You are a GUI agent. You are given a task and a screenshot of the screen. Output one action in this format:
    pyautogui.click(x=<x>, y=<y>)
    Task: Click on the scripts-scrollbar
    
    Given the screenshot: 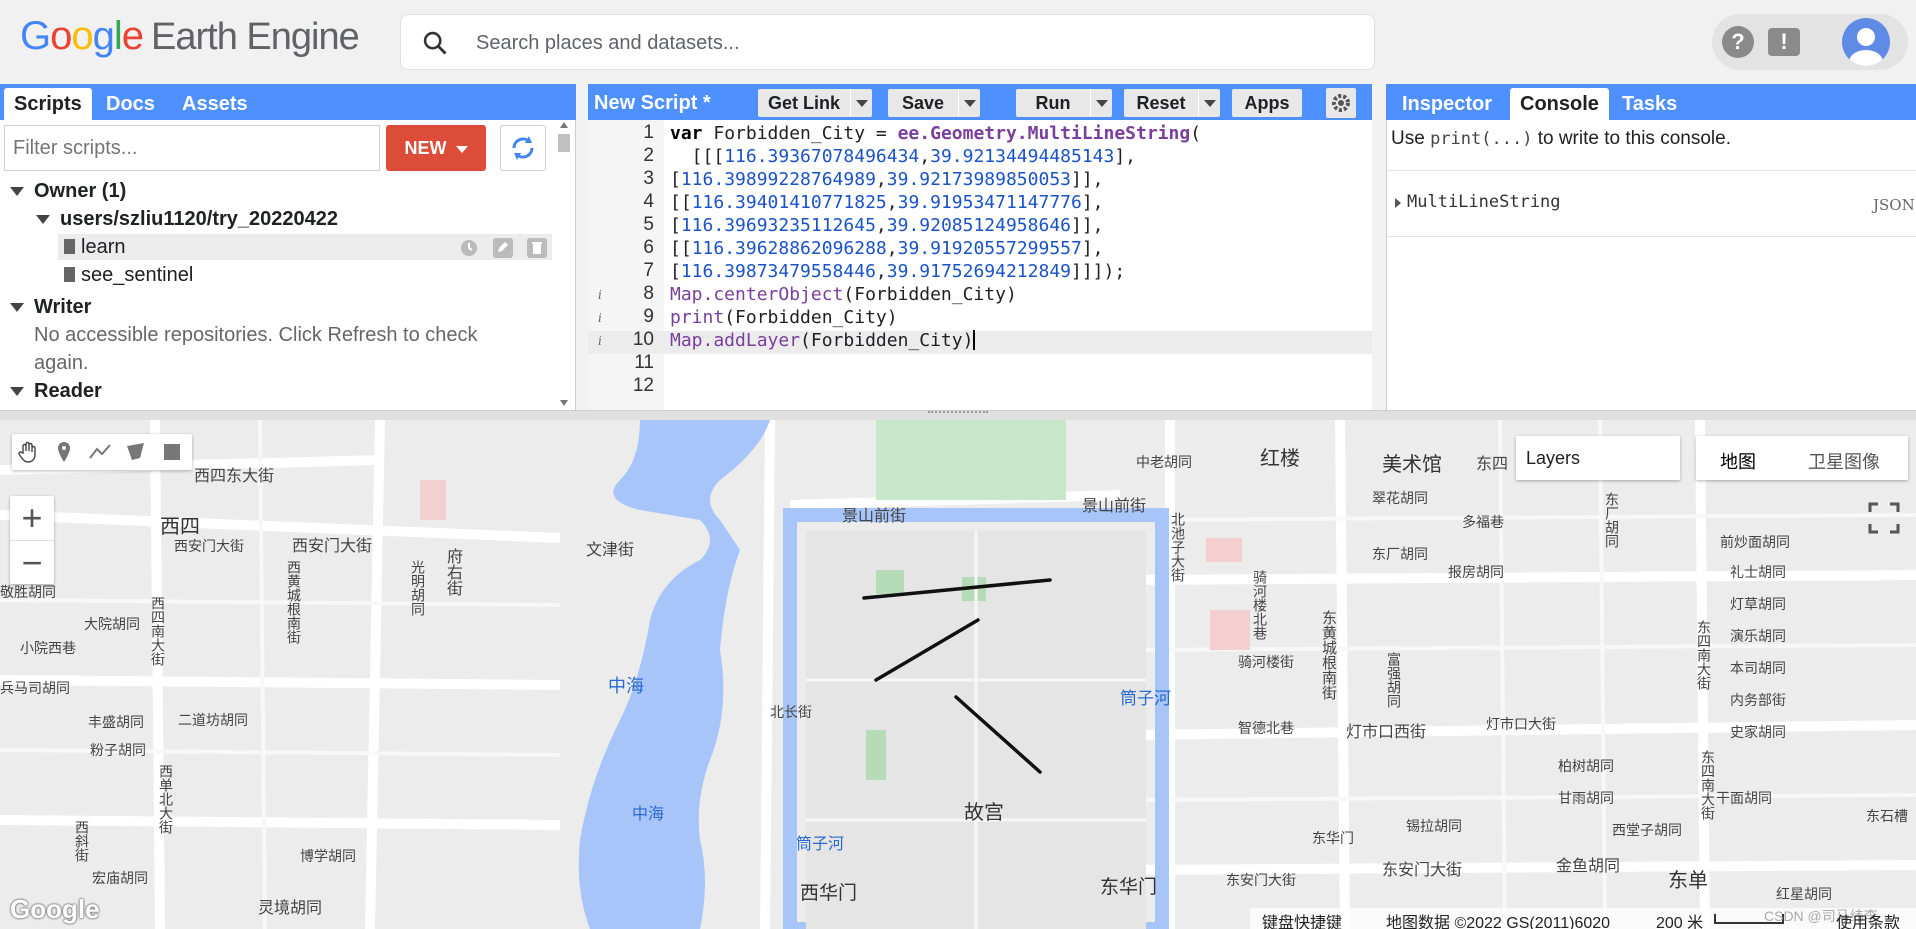 What is the action you would take?
    pyautogui.click(x=564, y=265)
    